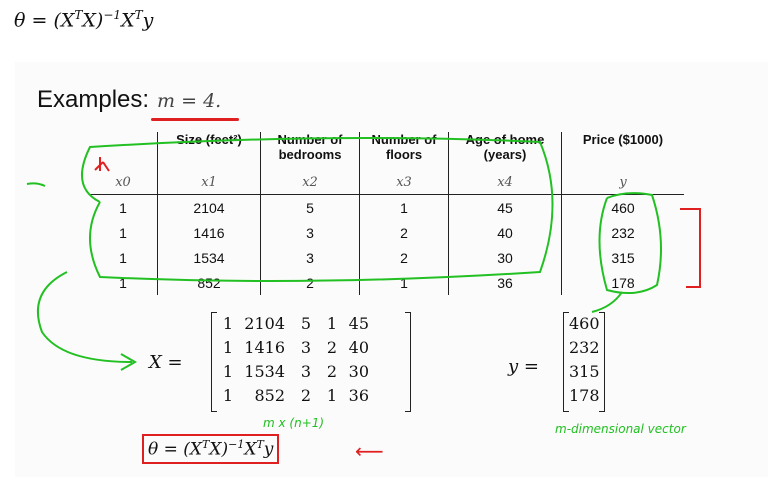 This screenshot has height=489, width=783. I want to click on x-equals-label: X =, so click(166, 362).